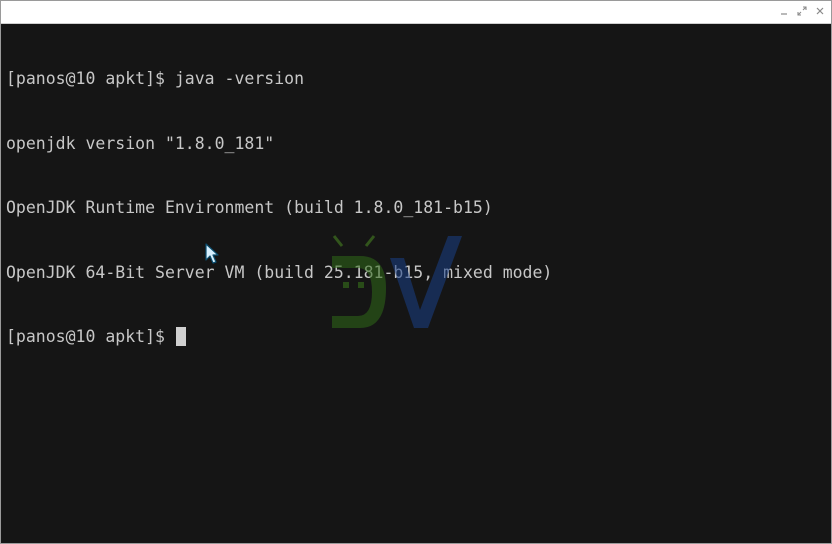 The height and width of the screenshot is (544, 832). What do you see at coordinates (416, 12) in the screenshot?
I see `title-bar` at bounding box center [416, 12].